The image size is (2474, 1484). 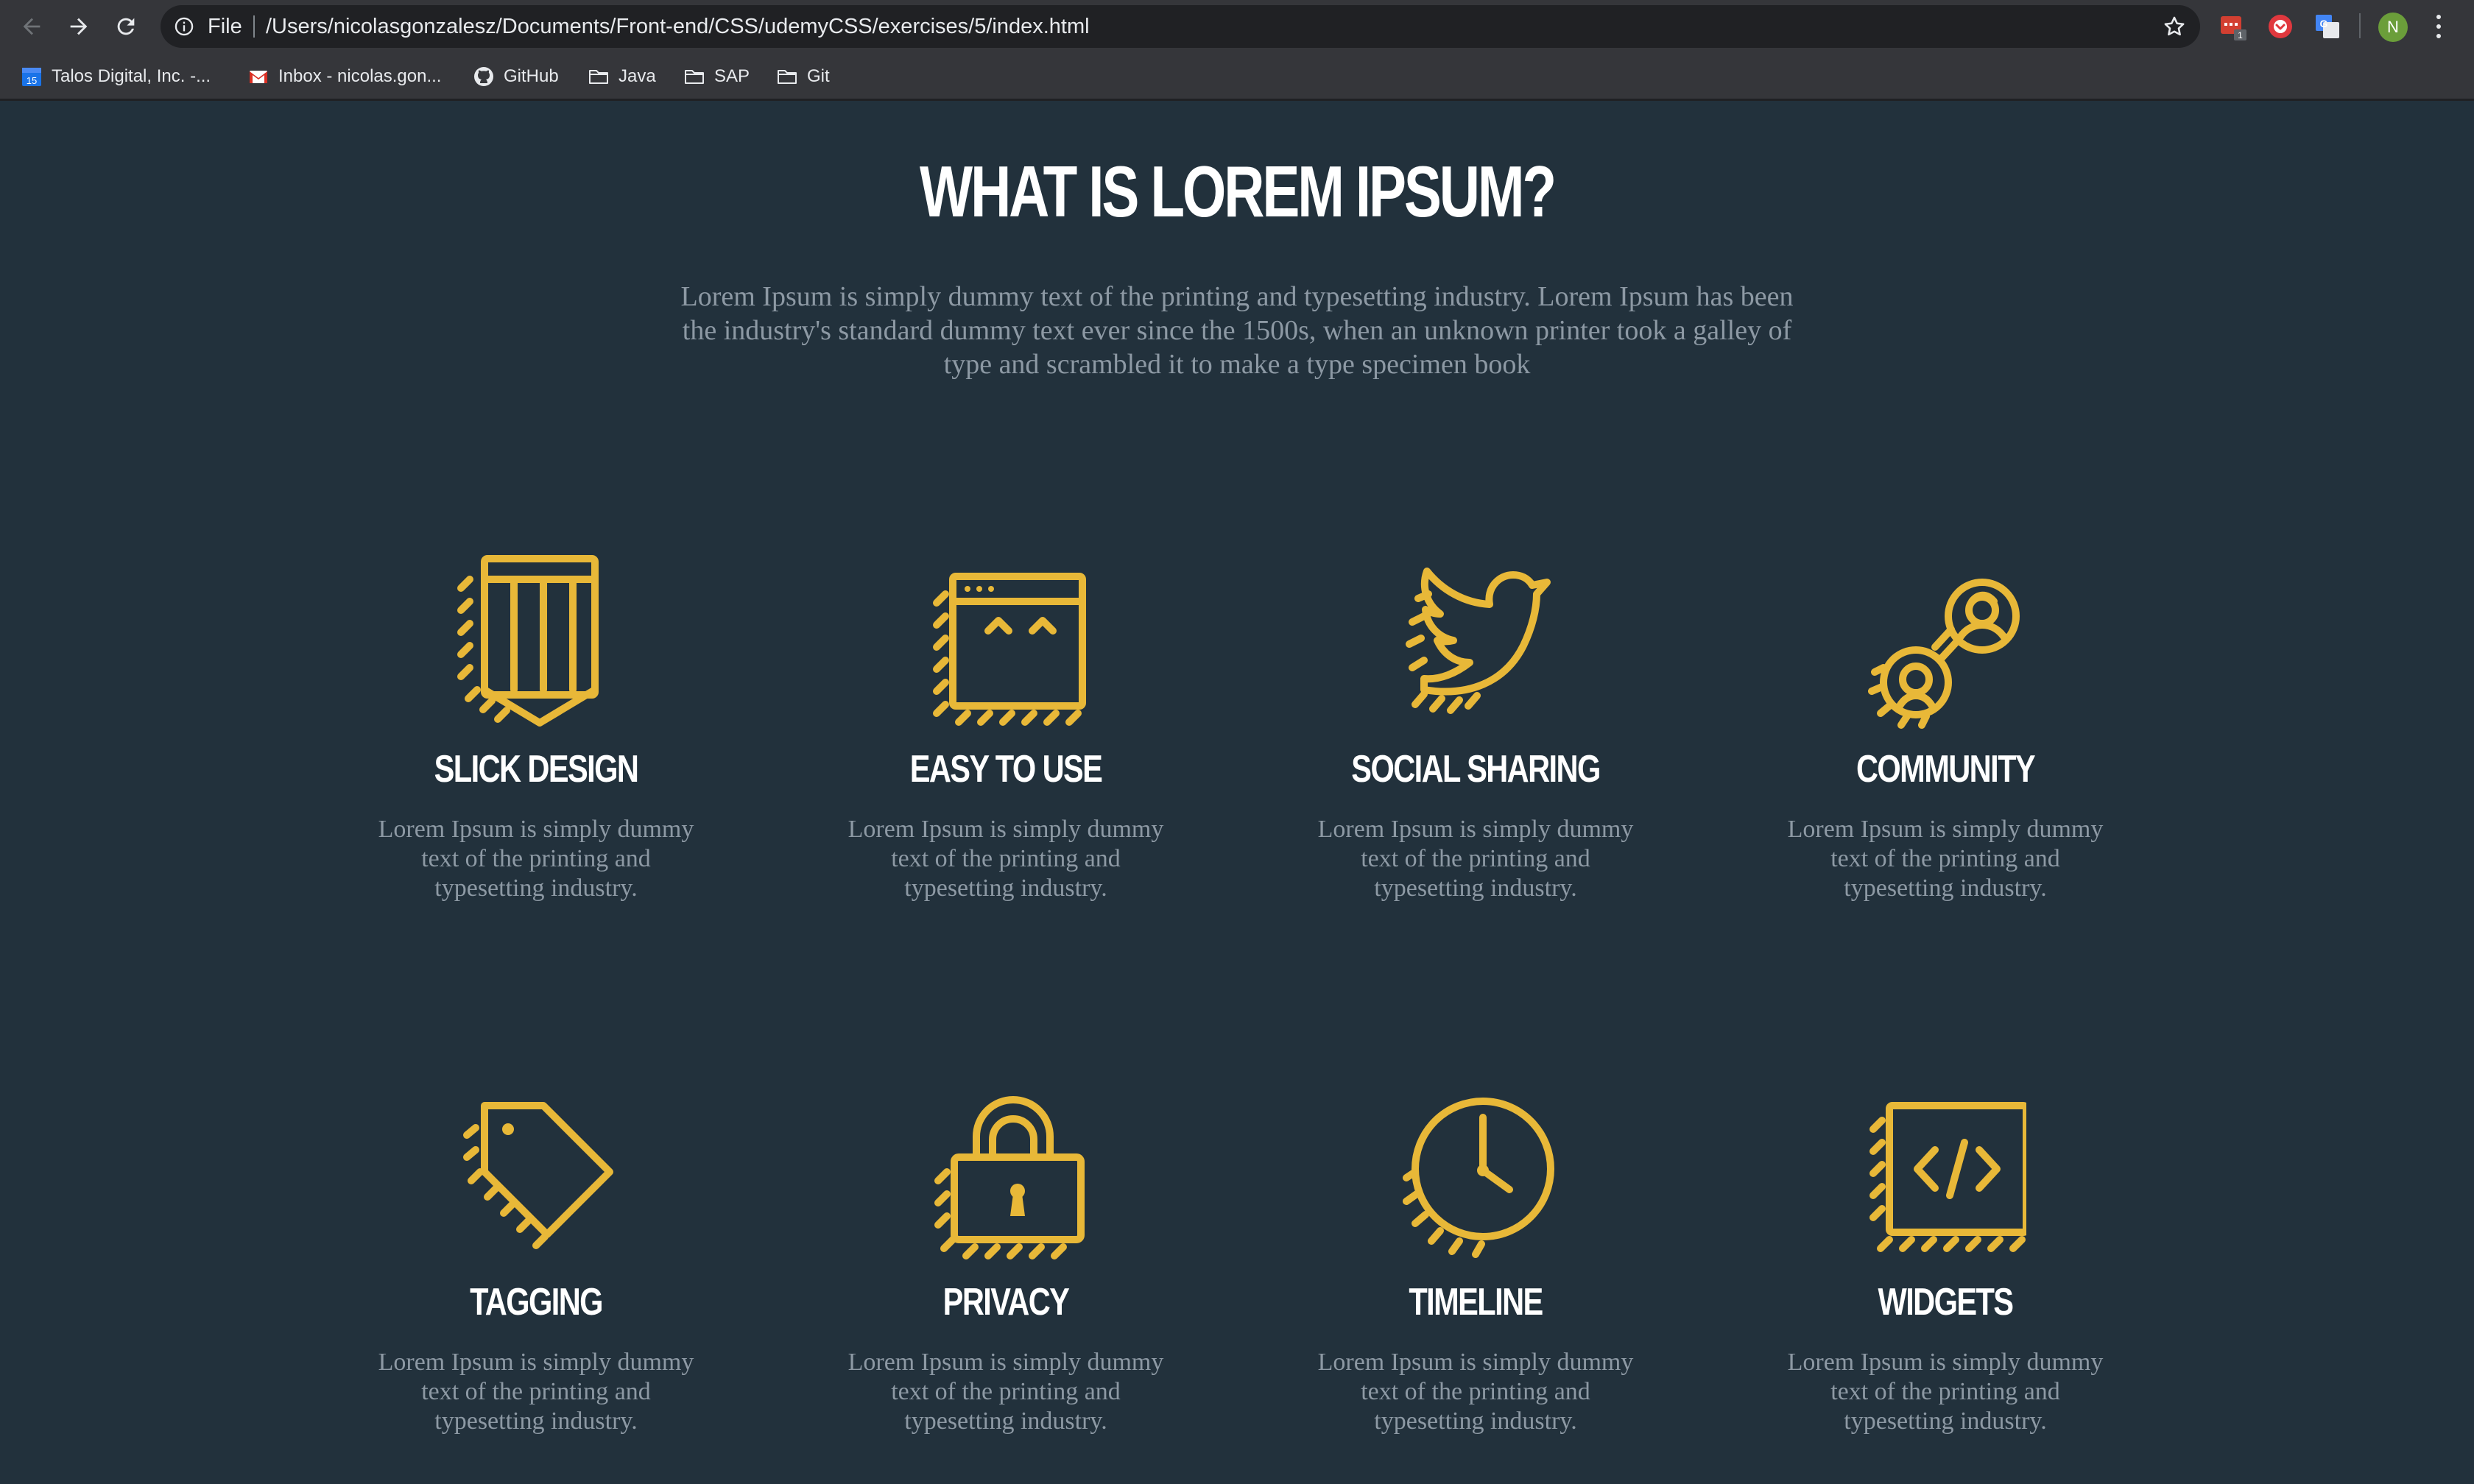 What do you see at coordinates (1006, 1179) in the screenshot?
I see `padlock-icon` at bounding box center [1006, 1179].